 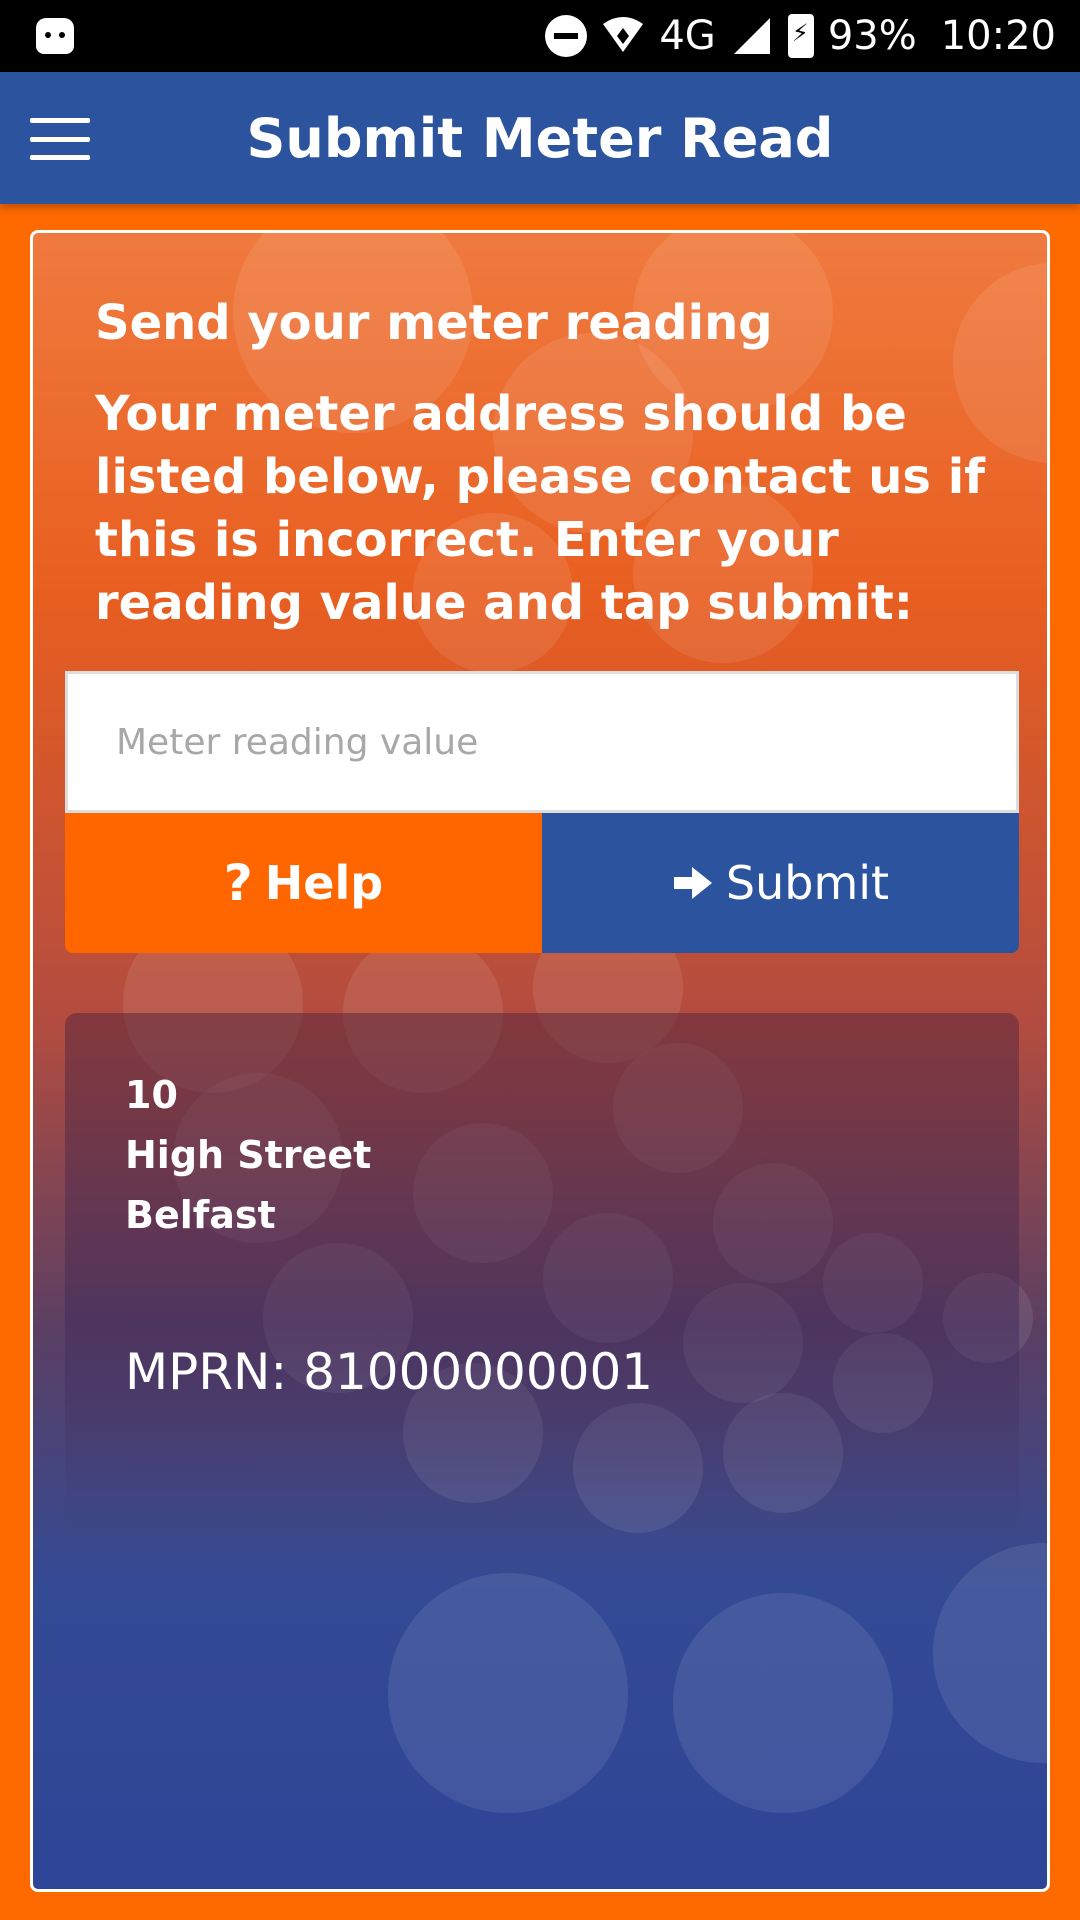 I want to click on mprn-number: MPRN: 81000000001, so click(x=389, y=1372).